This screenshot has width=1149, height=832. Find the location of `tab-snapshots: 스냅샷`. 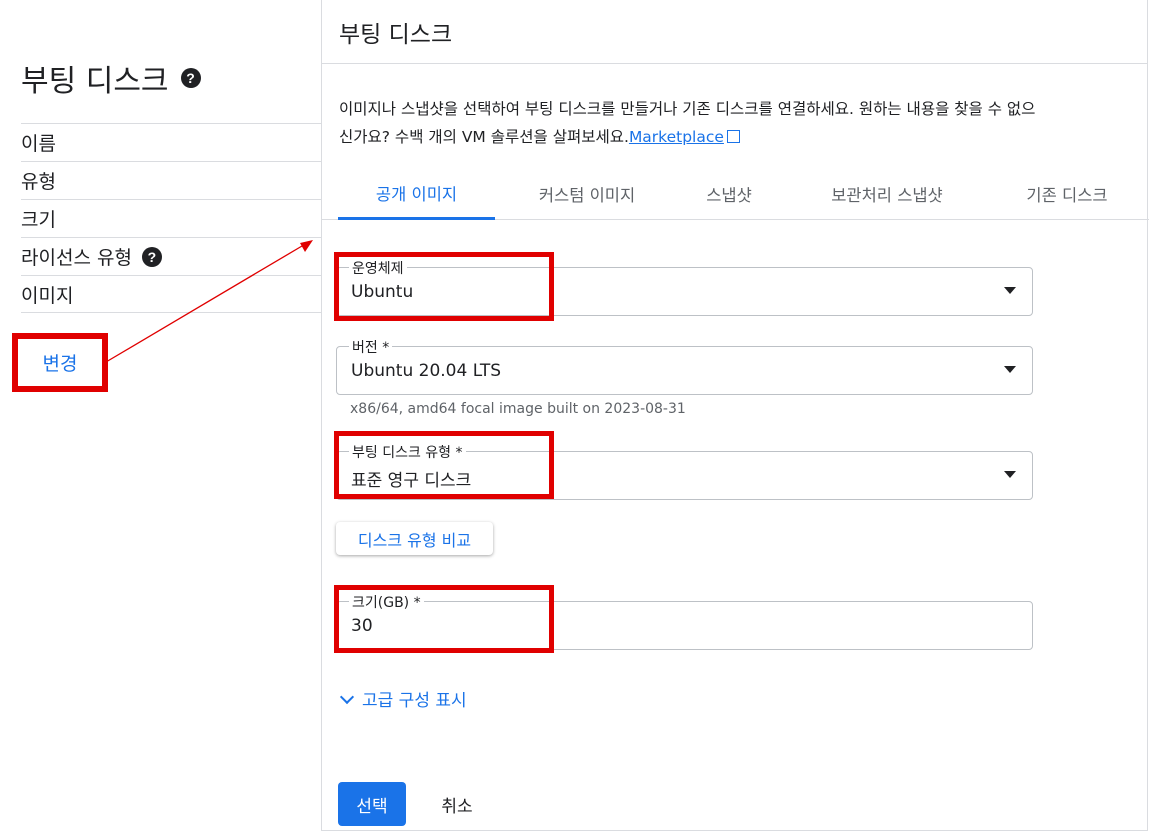

tab-snapshots: 스냅샷 is located at coordinates (729, 194).